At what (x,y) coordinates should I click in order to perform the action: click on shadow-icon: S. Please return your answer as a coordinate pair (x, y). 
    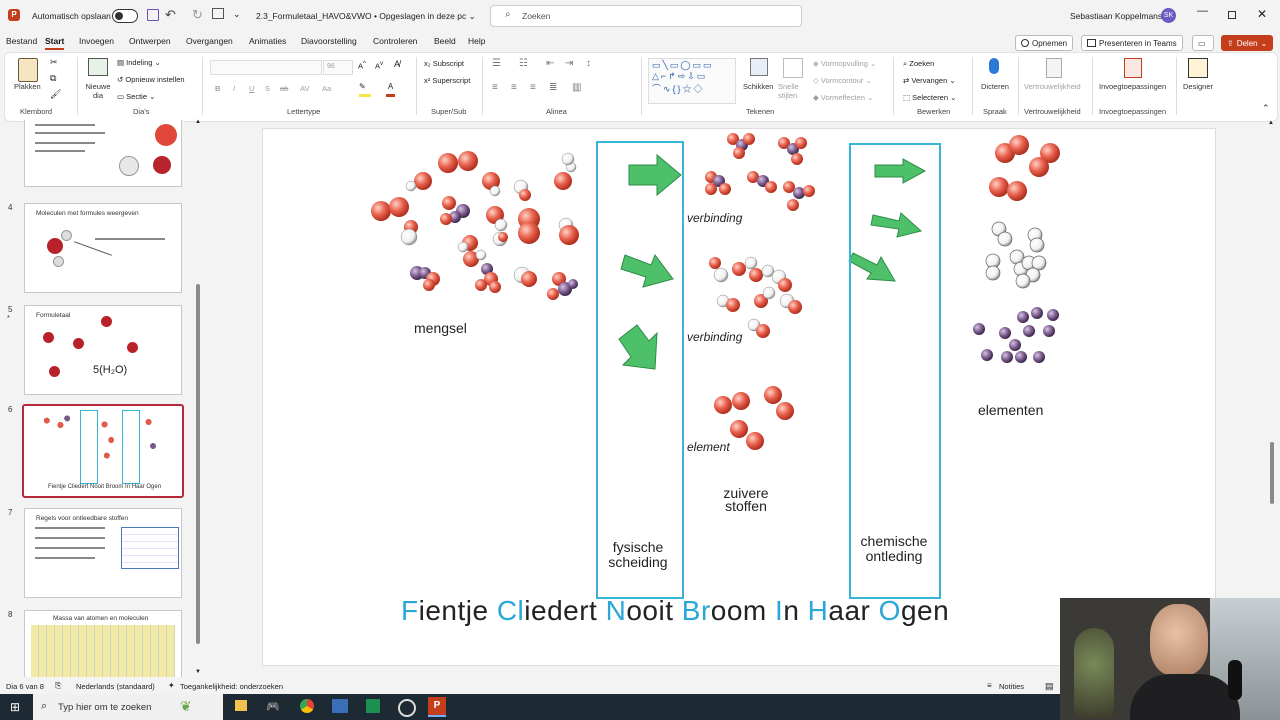
    Looking at the image, I should click on (267, 88).